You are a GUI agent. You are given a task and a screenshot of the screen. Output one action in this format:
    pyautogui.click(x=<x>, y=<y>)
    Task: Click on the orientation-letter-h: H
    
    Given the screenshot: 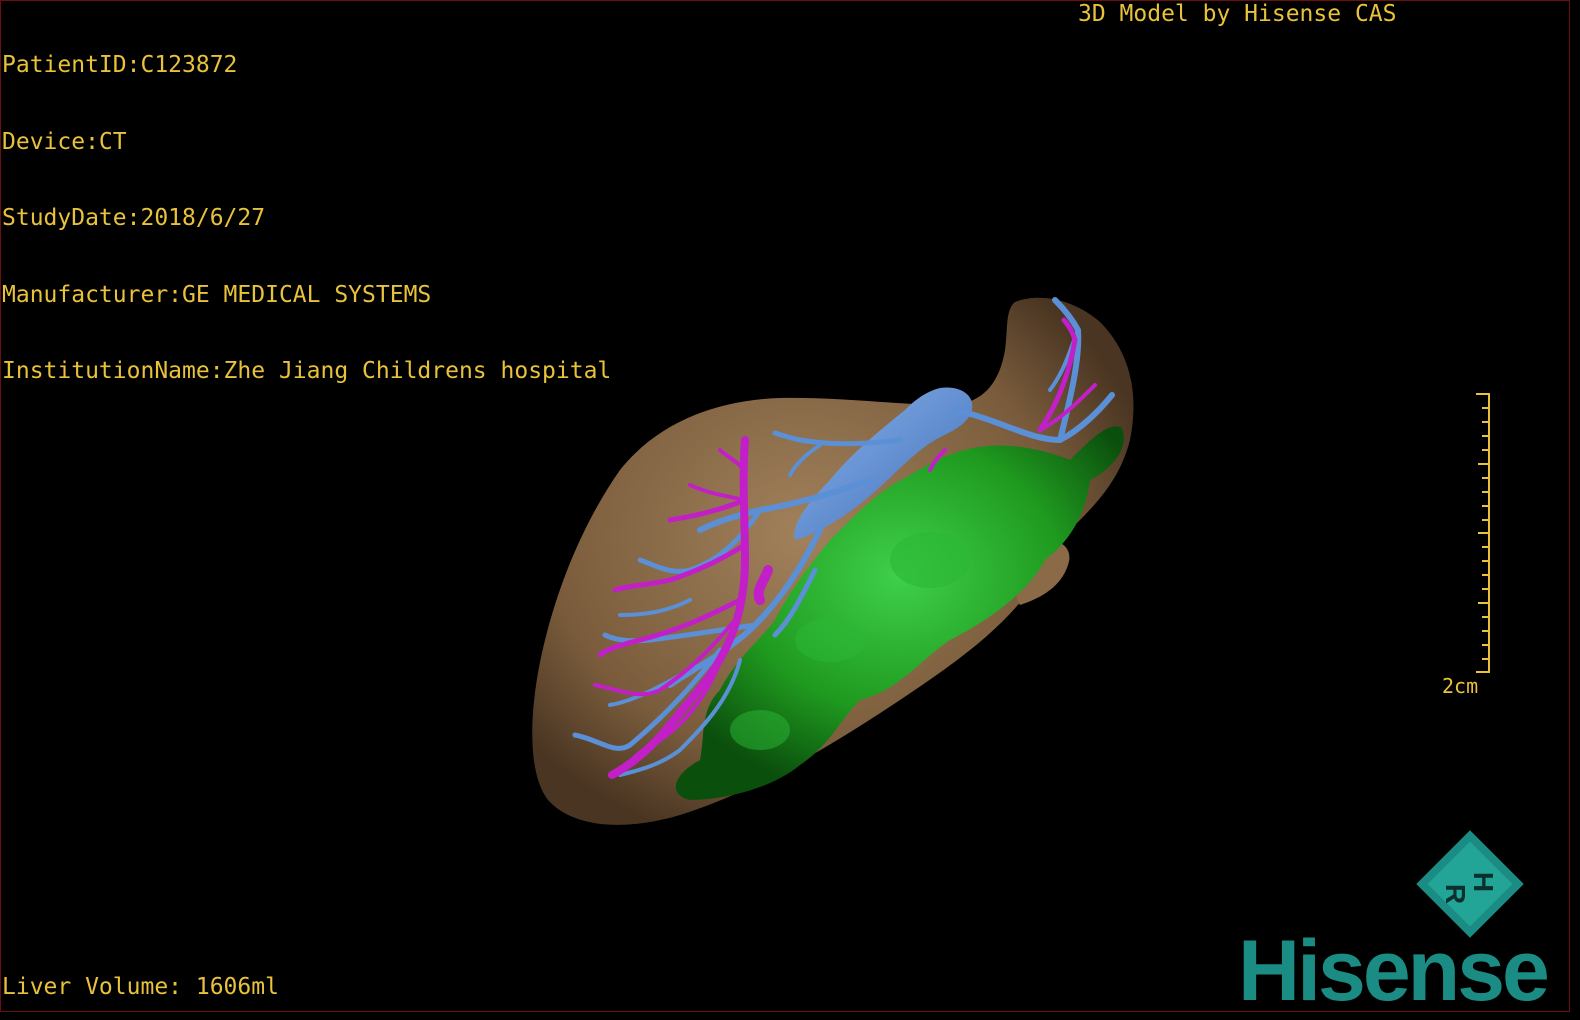 What is the action you would take?
    pyautogui.click(x=1483, y=882)
    